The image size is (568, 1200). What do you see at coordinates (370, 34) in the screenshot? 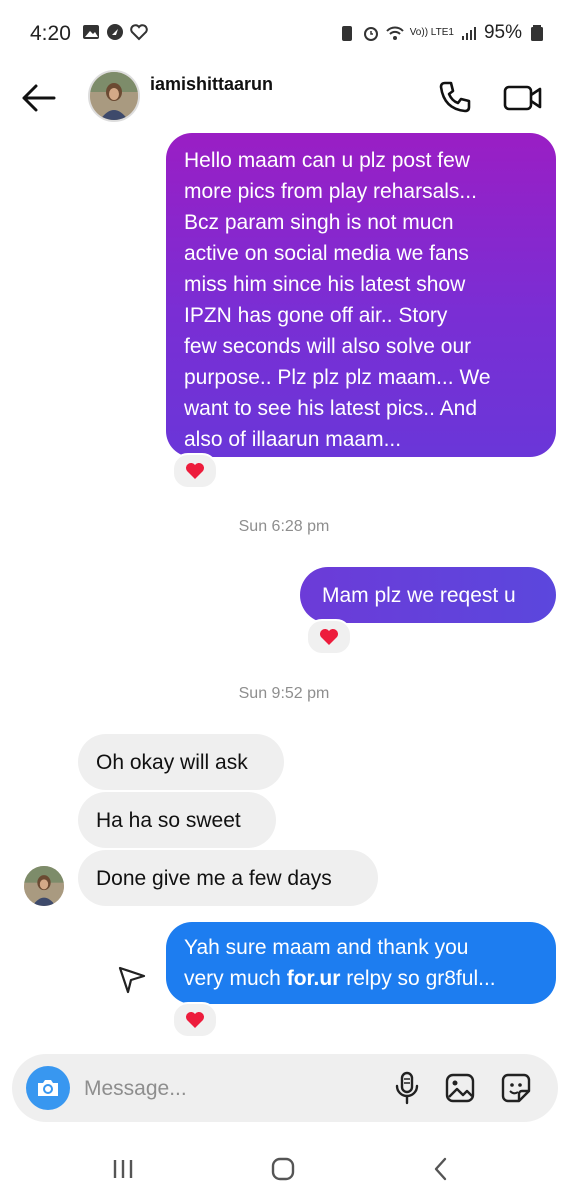
I see `alarm-icon` at bounding box center [370, 34].